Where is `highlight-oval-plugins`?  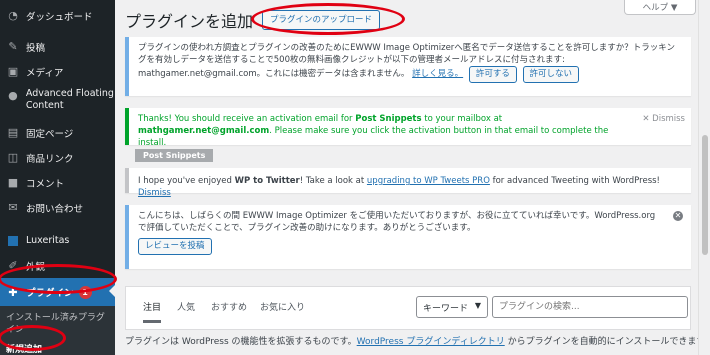
highlight-oval-plugins is located at coordinates (58, 279).